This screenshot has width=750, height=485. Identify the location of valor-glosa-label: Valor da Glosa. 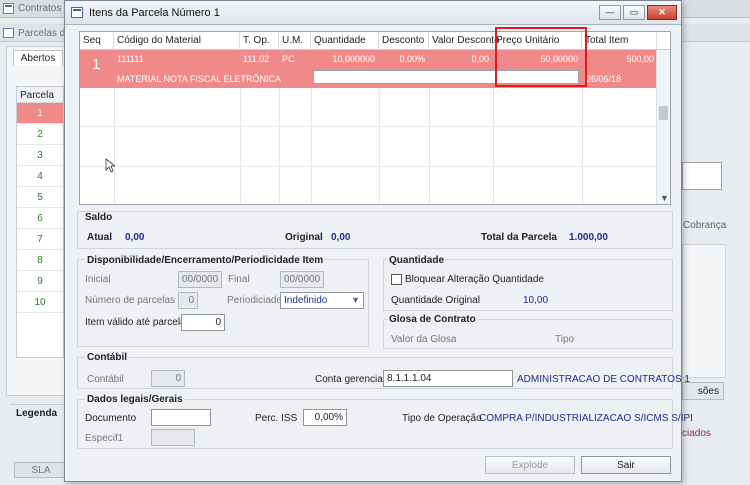
(424, 339).